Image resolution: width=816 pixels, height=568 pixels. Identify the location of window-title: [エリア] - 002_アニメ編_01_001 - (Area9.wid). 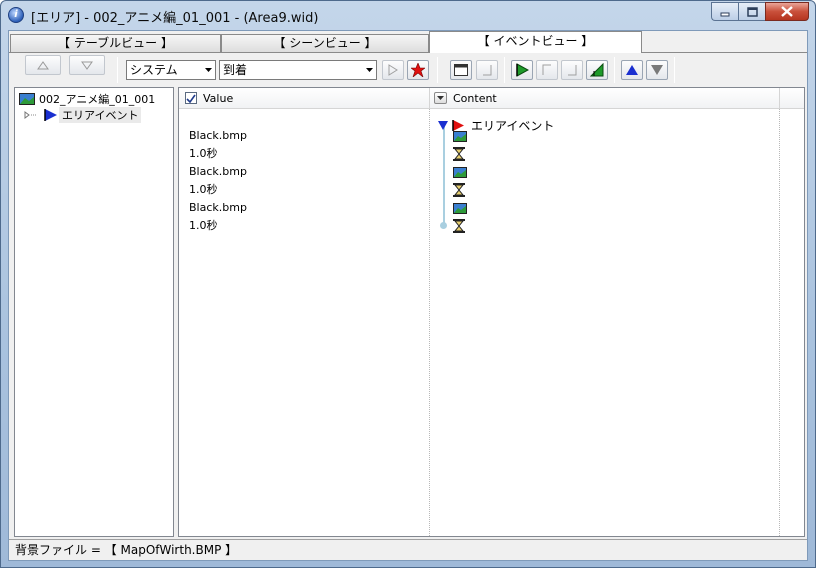
(175, 18).